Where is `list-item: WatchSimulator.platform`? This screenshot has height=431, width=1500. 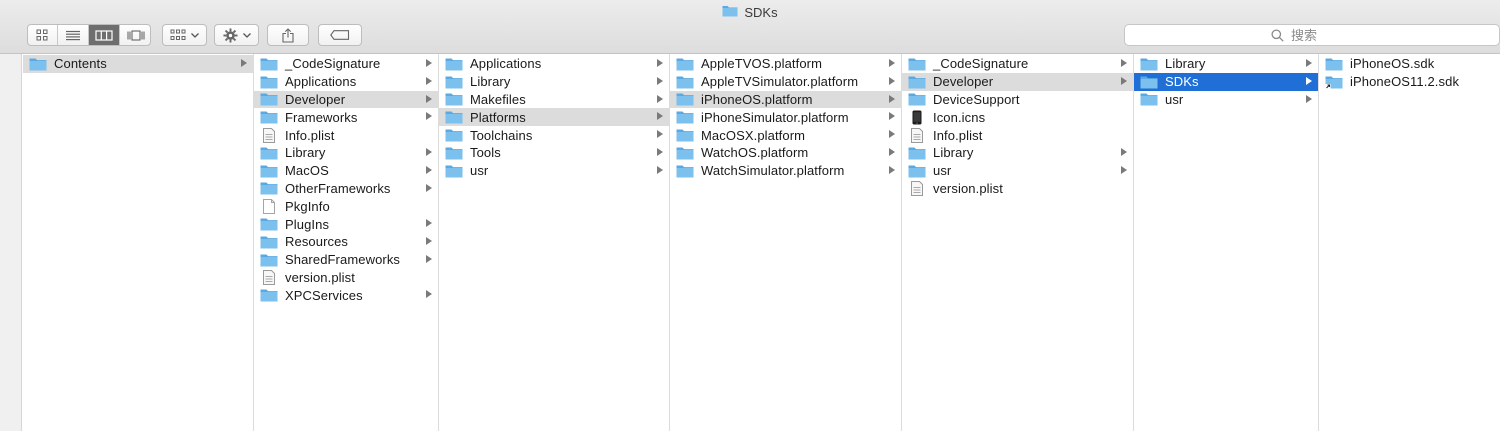 list-item: WatchSimulator.platform is located at coordinates (785, 171).